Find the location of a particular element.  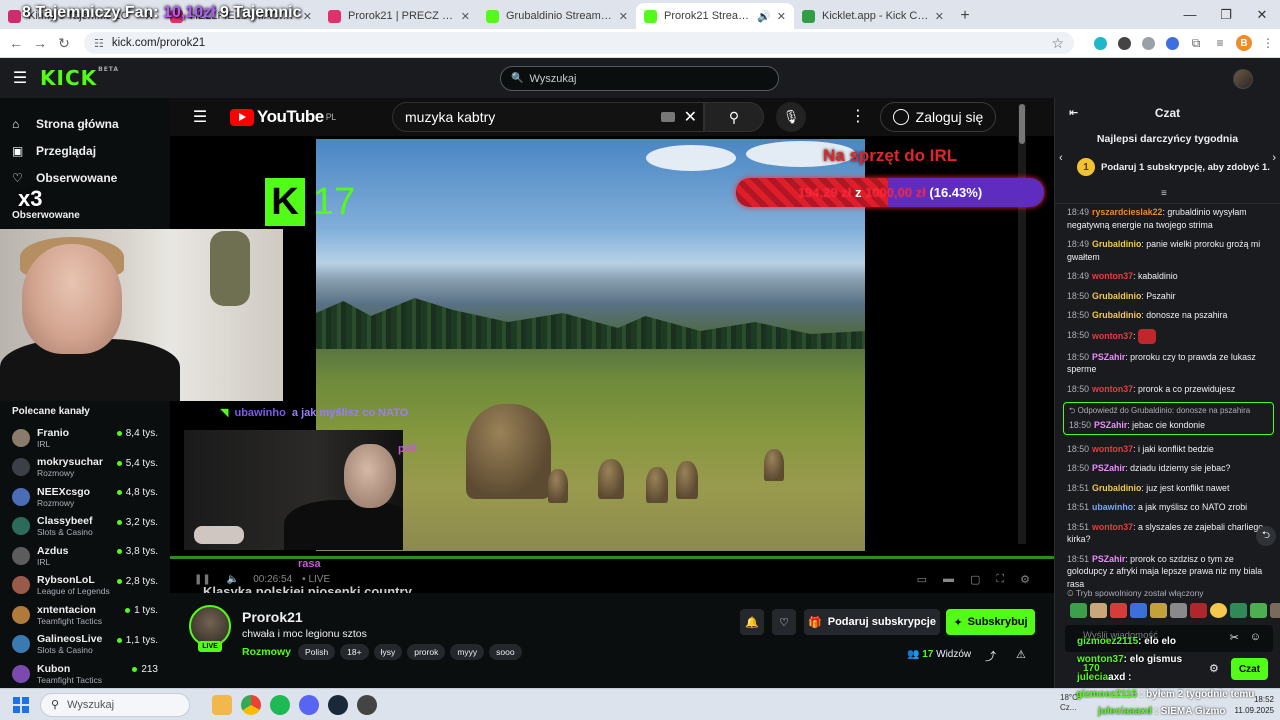

site-settings-icon: ☷ is located at coordinates (99, 43).